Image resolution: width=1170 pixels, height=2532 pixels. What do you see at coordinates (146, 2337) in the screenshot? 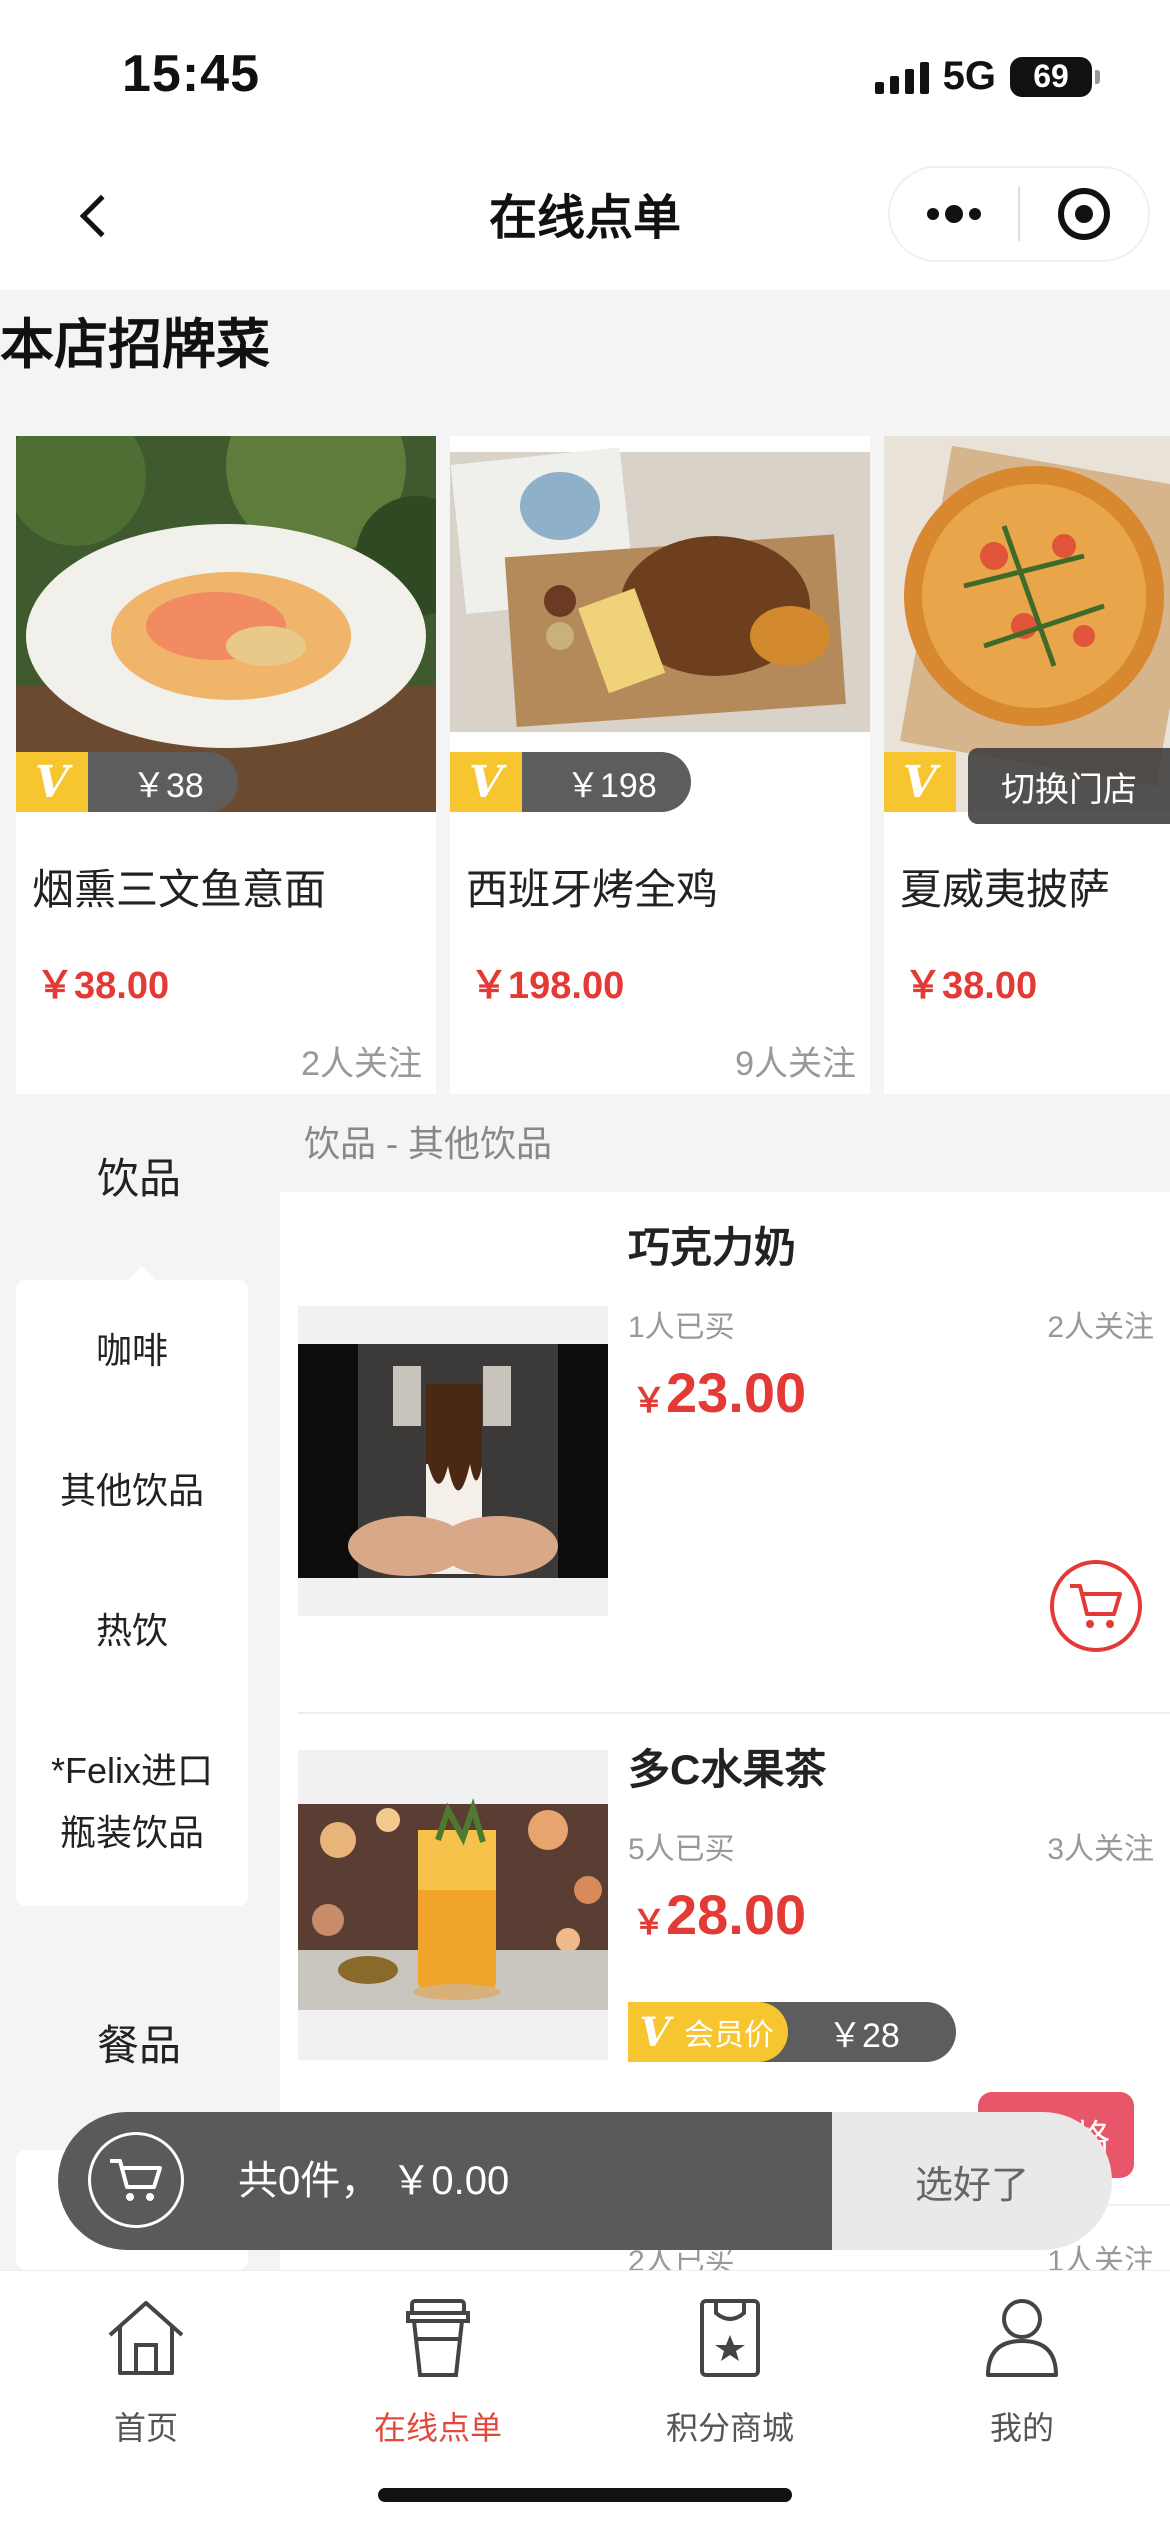
I see `home-icon` at bounding box center [146, 2337].